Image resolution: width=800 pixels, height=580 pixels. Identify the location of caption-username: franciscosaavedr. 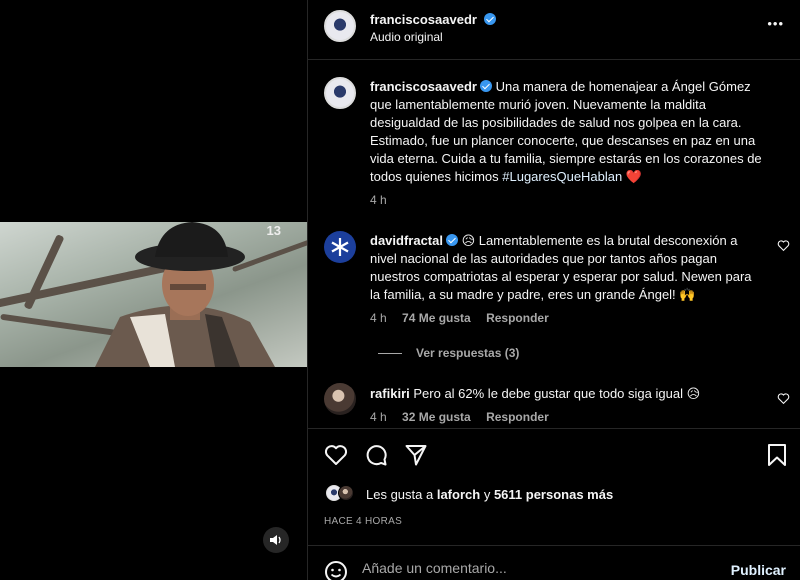
(423, 86).